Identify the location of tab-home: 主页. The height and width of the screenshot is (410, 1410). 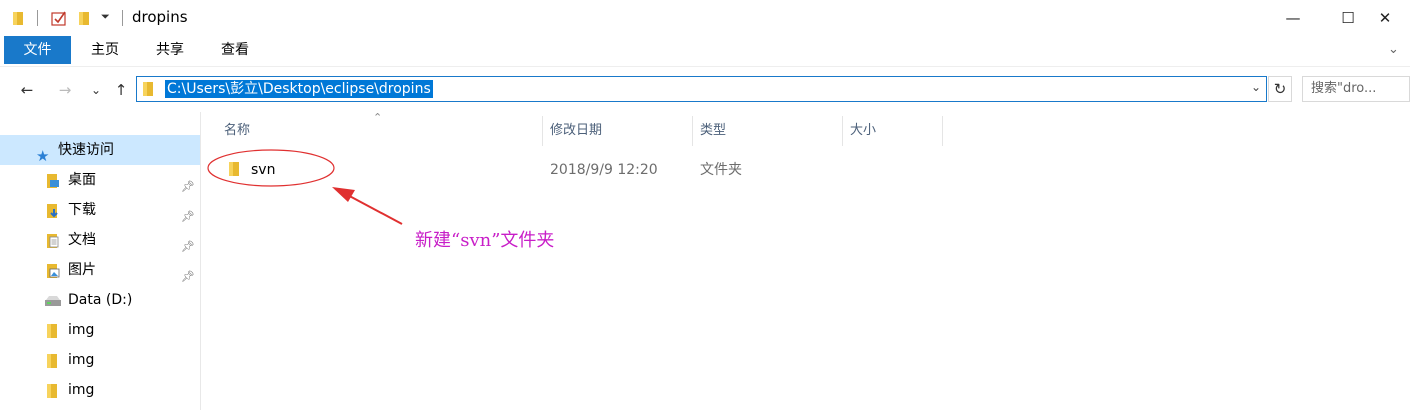
(105, 50).